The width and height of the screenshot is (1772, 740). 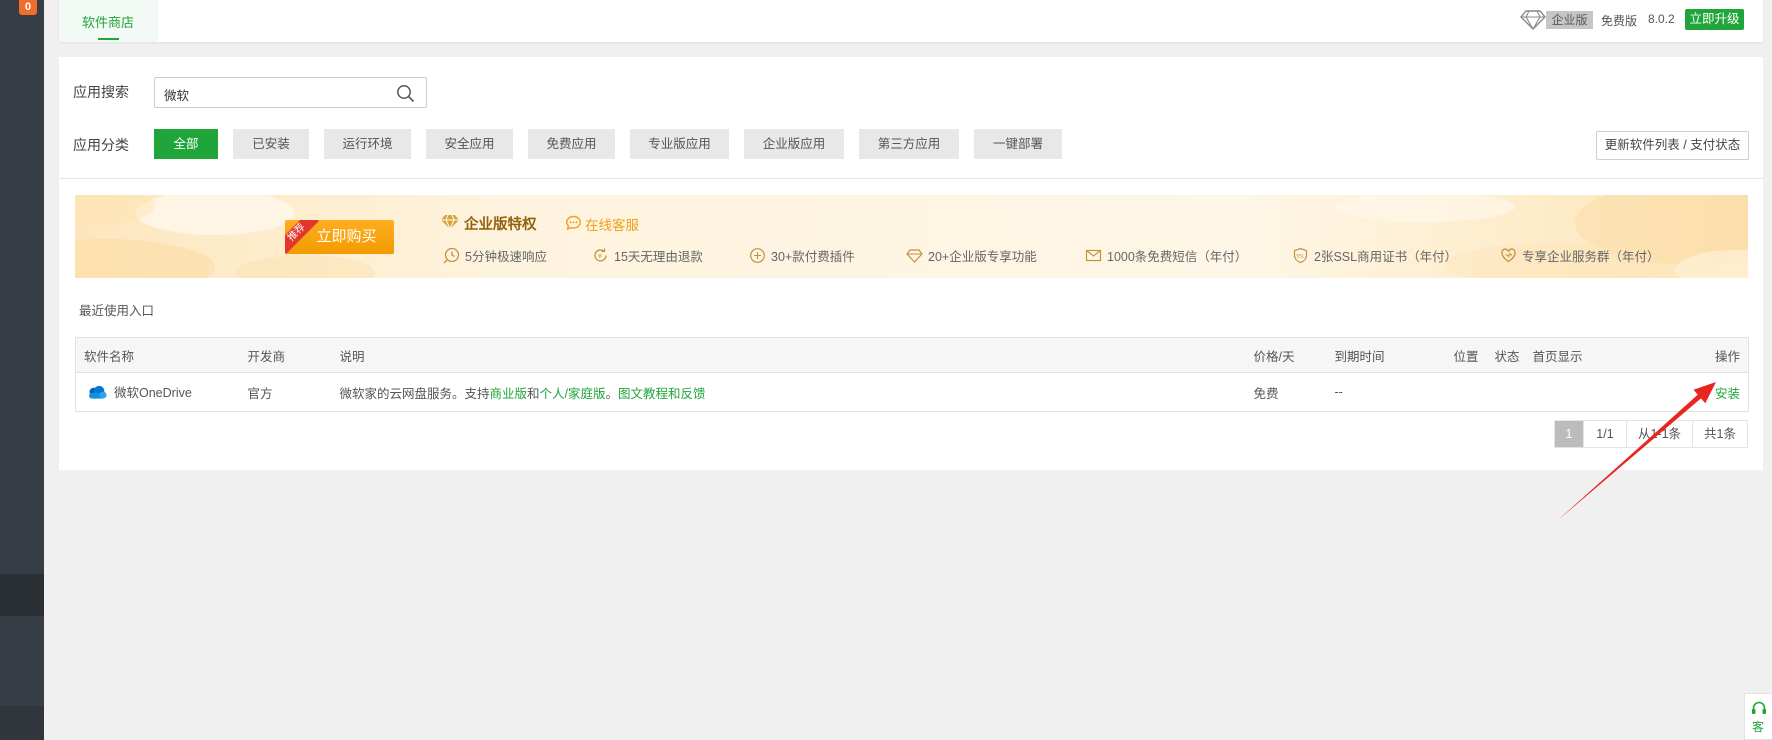 What do you see at coordinates (271, 144) in the screenshot?
I see `category-installed: 已安装` at bounding box center [271, 144].